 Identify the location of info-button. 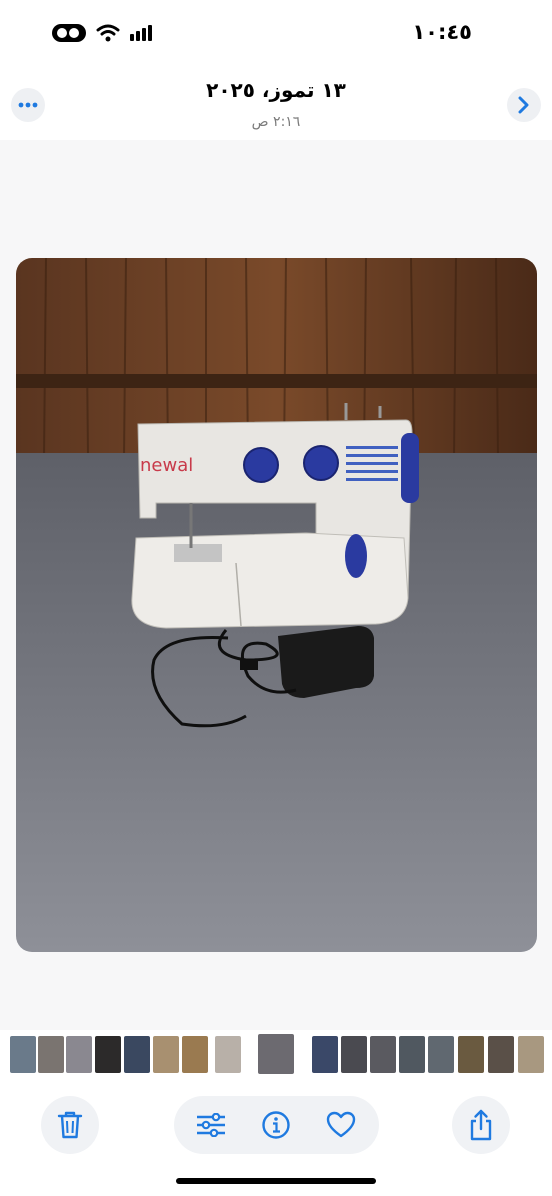
(276, 1125).